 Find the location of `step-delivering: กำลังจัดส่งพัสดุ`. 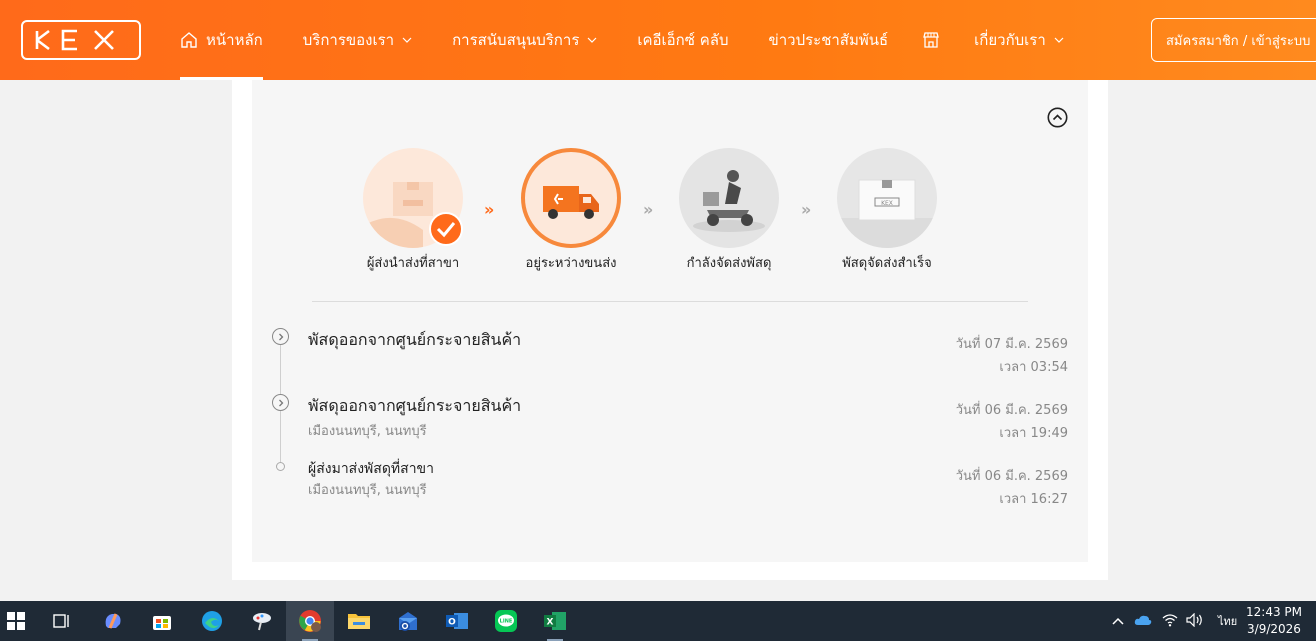

step-delivering: กำลังจัดส่งพัสดุ is located at coordinates (729, 210).